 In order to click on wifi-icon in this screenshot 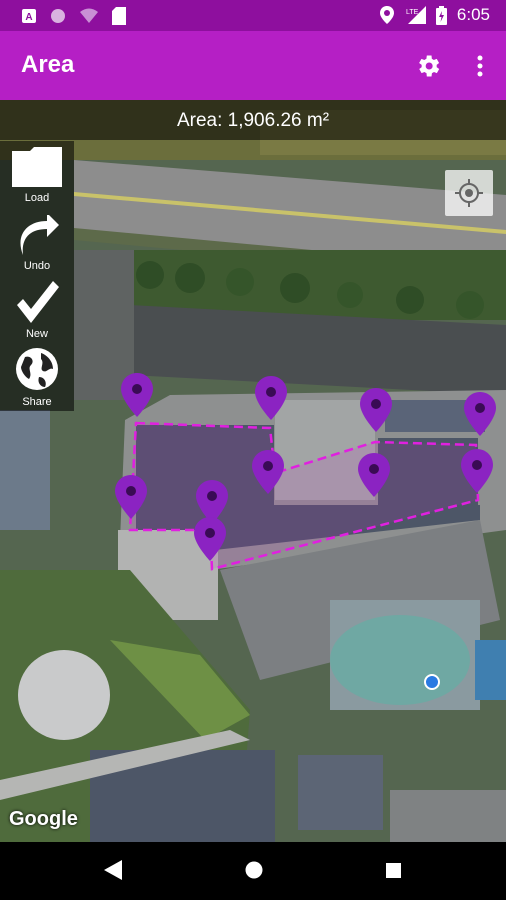, I will do `click(89, 15)`.